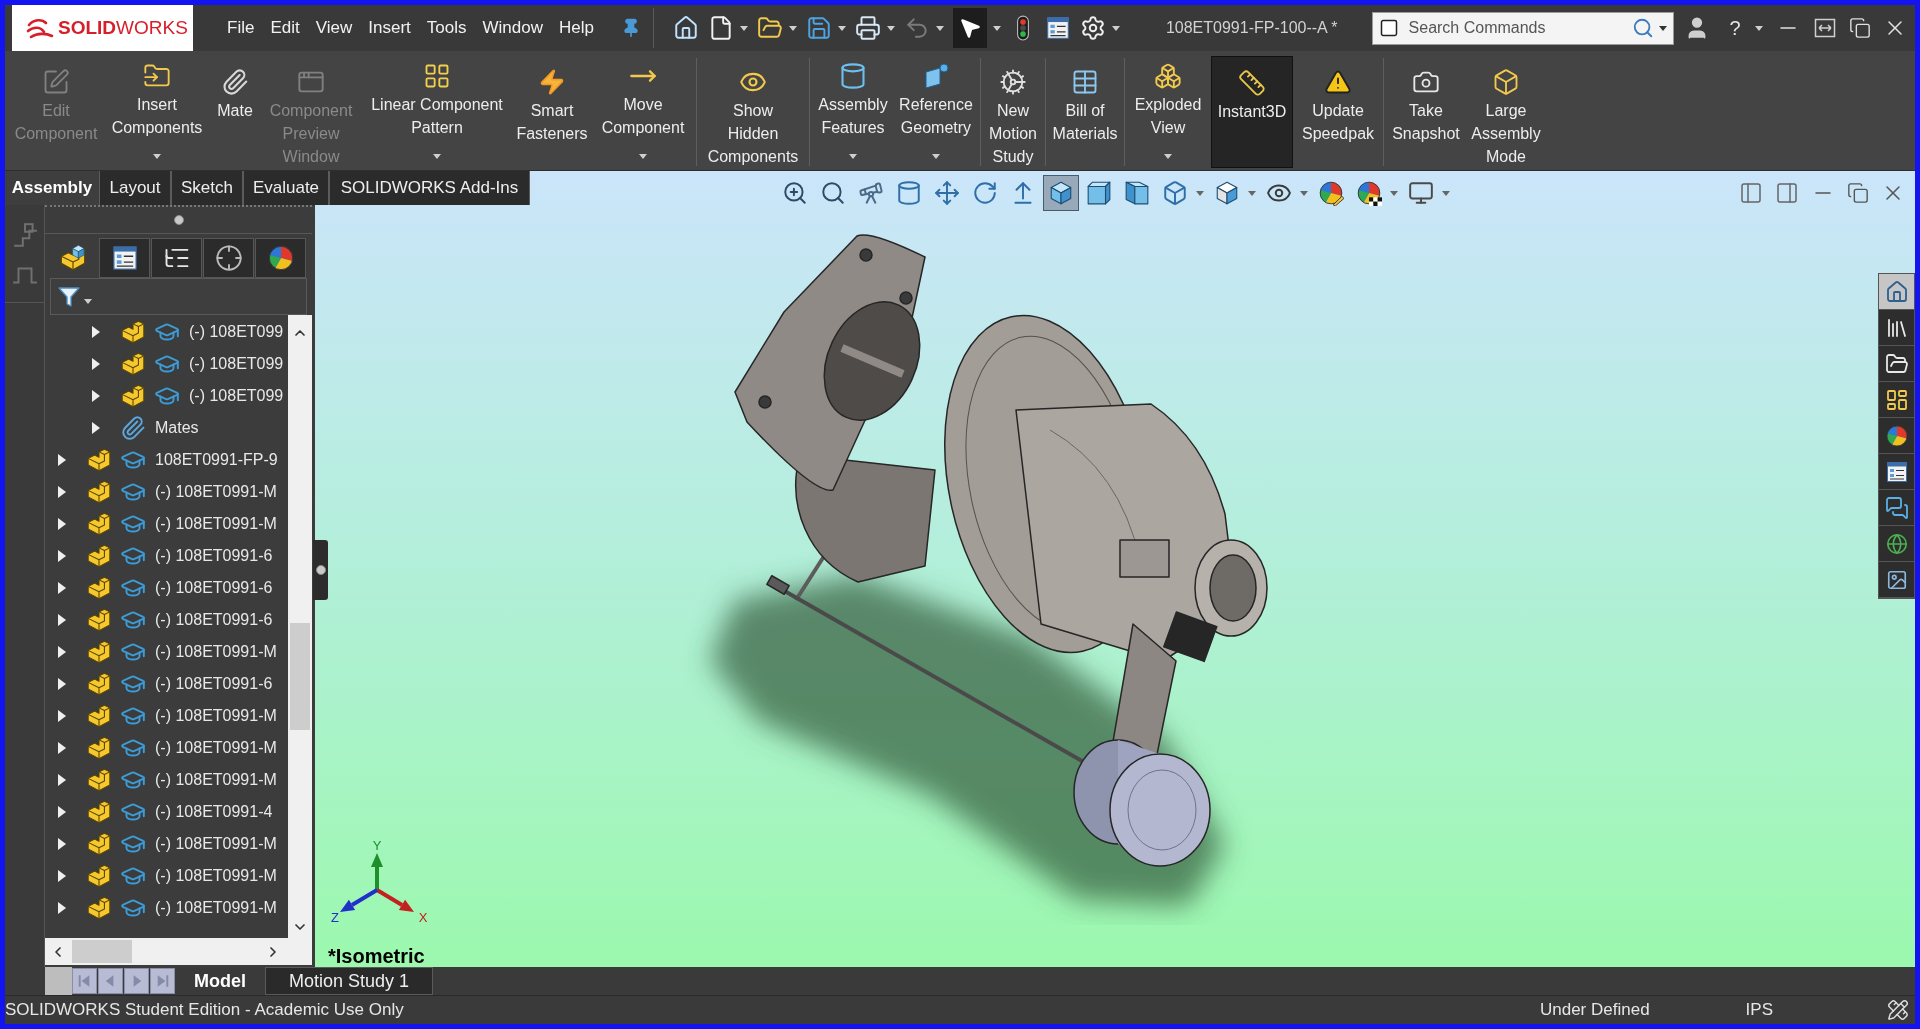  What do you see at coordinates (1898, 1010) in the screenshot?
I see `pencil-ruler-icon` at bounding box center [1898, 1010].